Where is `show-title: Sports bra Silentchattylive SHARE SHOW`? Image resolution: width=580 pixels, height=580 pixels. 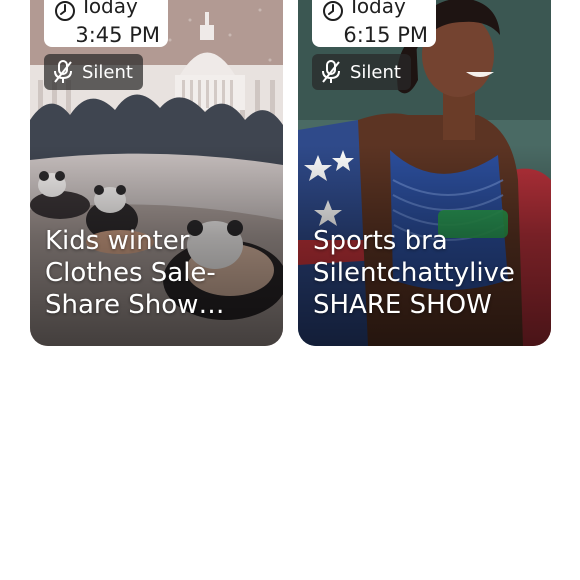 show-title: Sports bra Silentchattylive SHARE SHOW is located at coordinates (414, 273).